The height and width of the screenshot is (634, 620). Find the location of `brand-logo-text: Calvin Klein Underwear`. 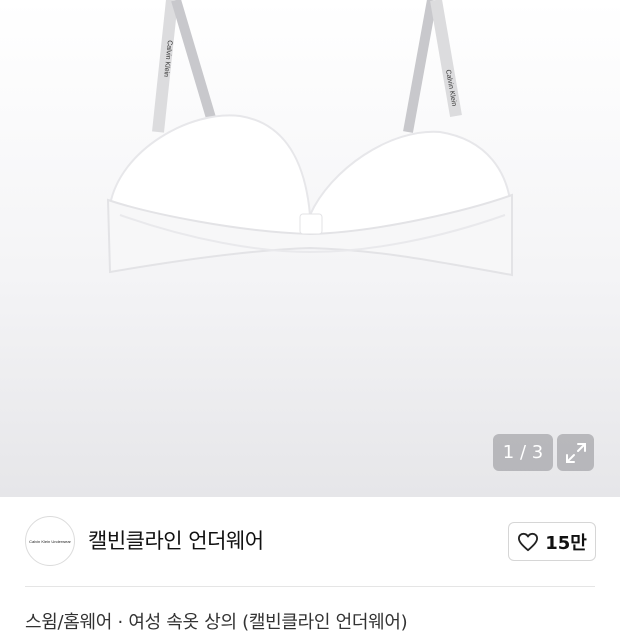

brand-logo-text: Calvin Klein Underwear is located at coordinates (50, 541).